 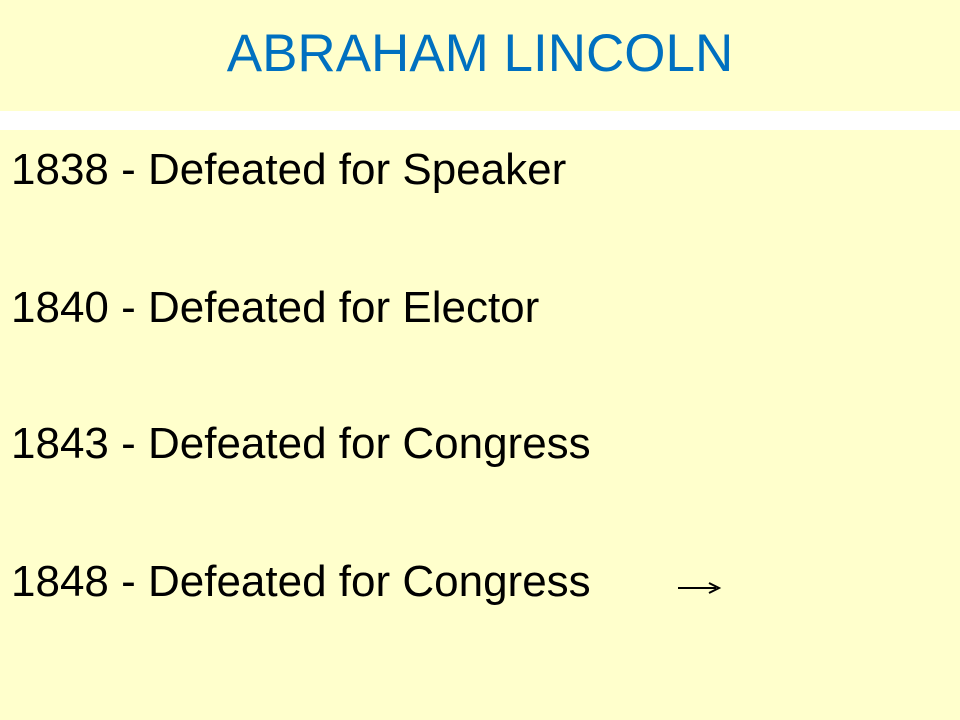 I want to click on list-item: 1838 - Defeated for Speaker, so click(x=289, y=169).